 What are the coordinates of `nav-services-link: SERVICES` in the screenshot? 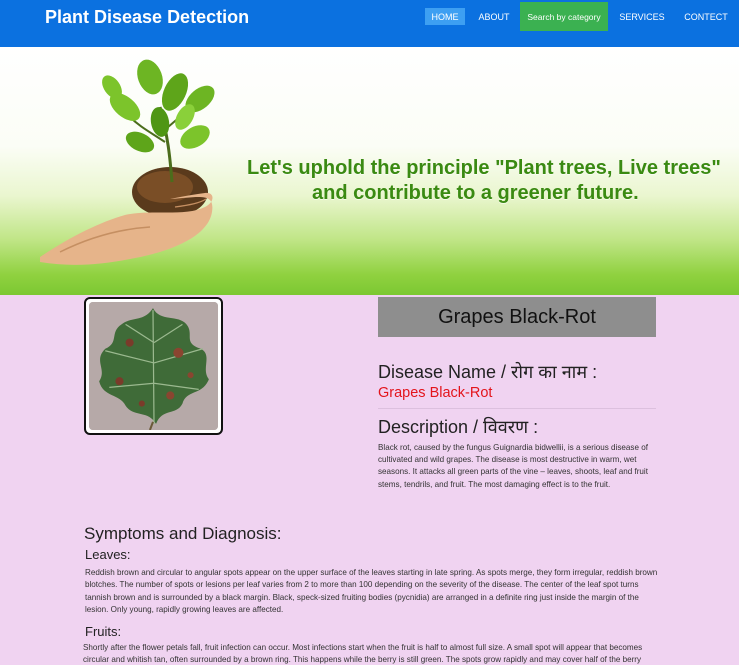 It's located at (642, 16).